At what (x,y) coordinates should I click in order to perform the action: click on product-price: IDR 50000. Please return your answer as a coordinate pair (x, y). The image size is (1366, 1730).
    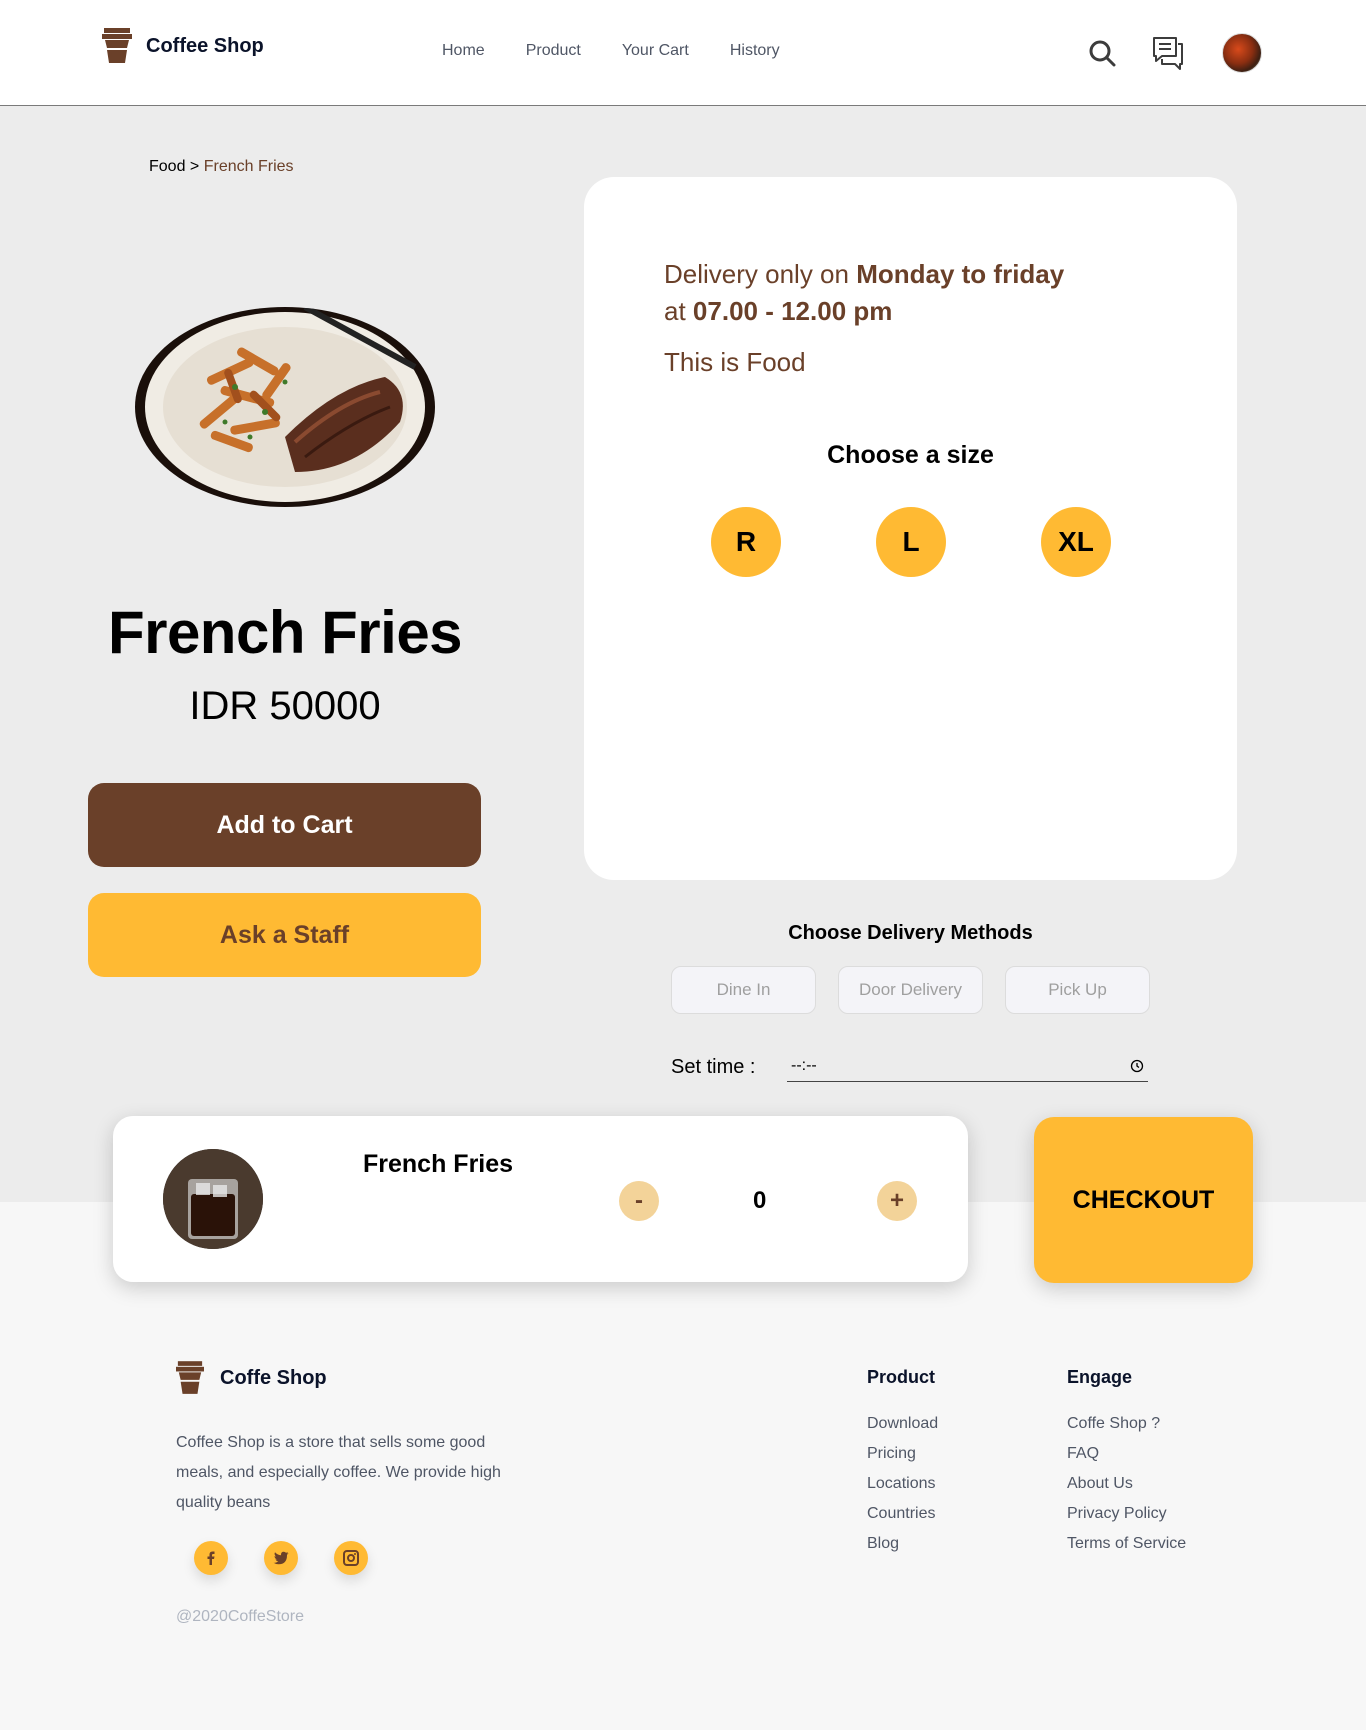
    Looking at the image, I should click on (285, 706).